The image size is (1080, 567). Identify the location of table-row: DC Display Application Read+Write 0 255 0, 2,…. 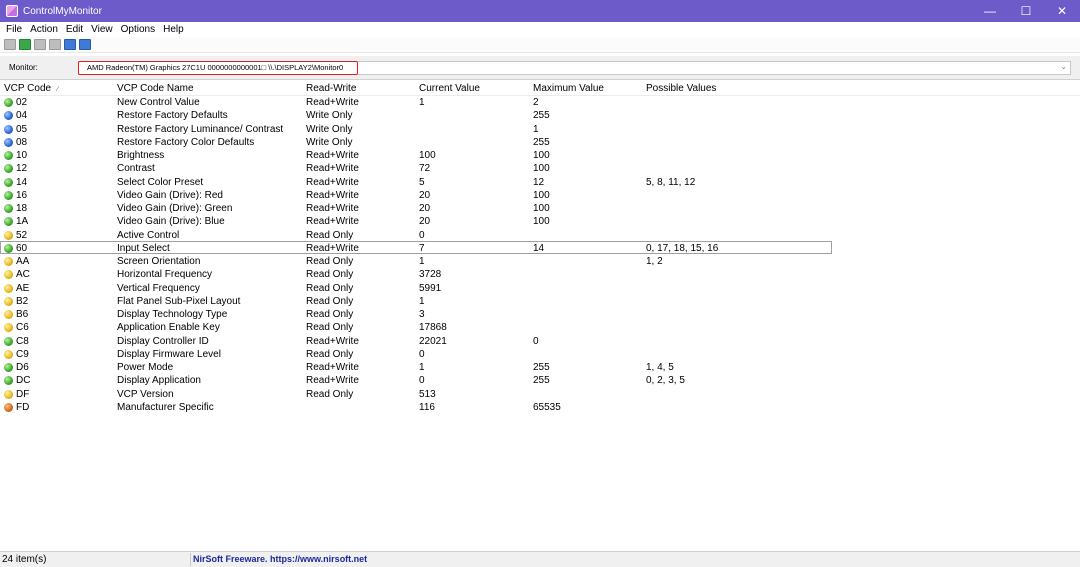
(540, 380).